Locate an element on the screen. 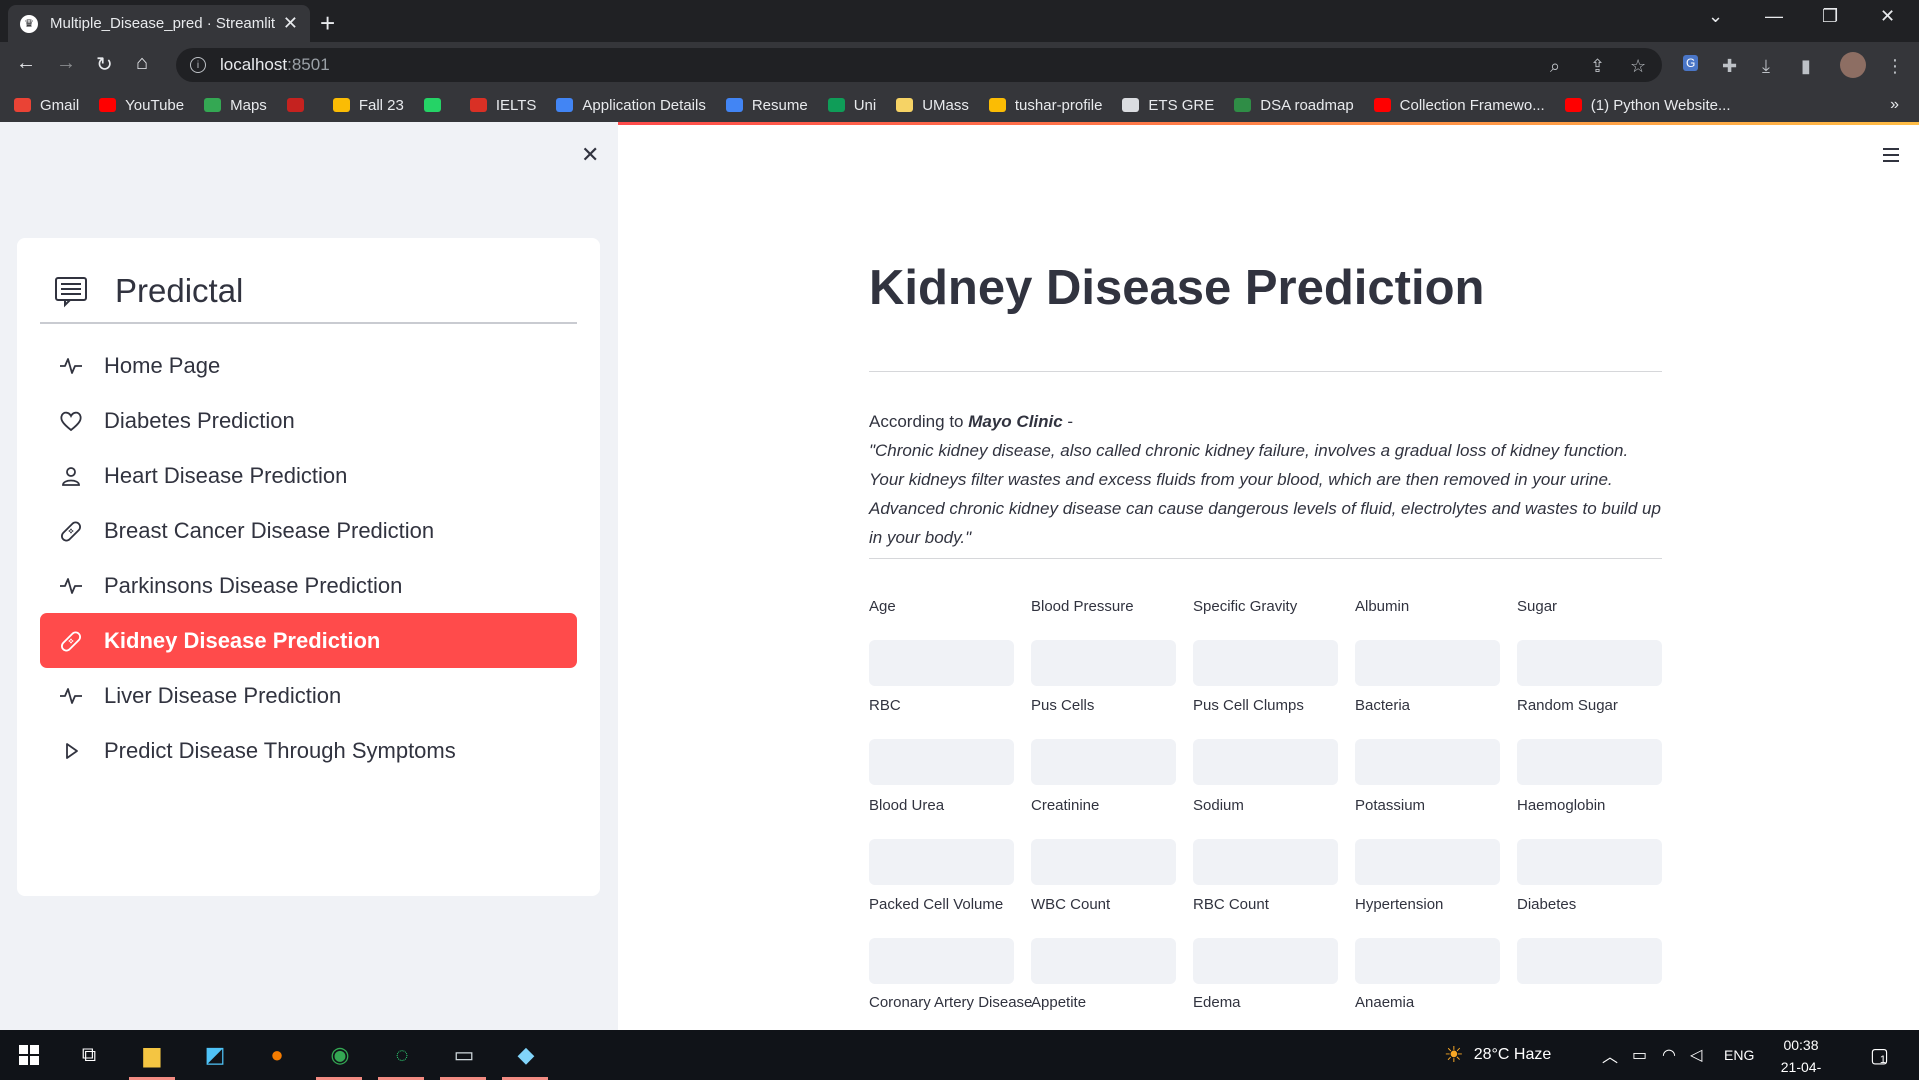  tab-close-icon: ✕ is located at coordinates (290, 23).